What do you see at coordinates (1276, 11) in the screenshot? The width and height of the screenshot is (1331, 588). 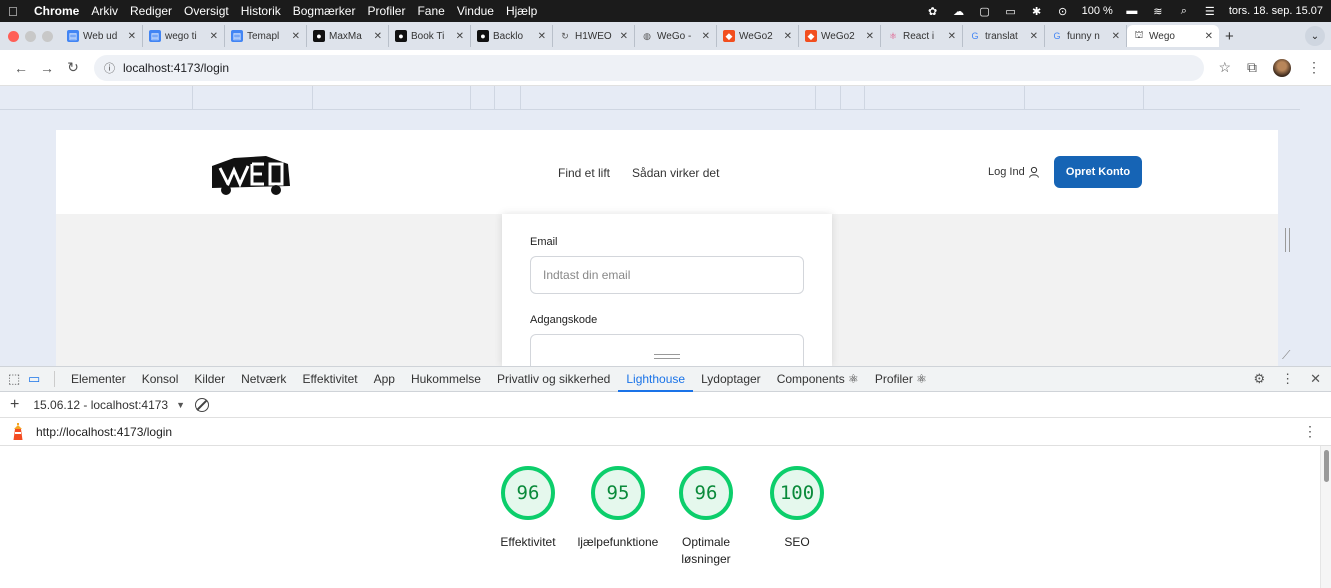 I see `menubar-clock: tors. 18. sep. 15.07` at bounding box center [1276, 11].